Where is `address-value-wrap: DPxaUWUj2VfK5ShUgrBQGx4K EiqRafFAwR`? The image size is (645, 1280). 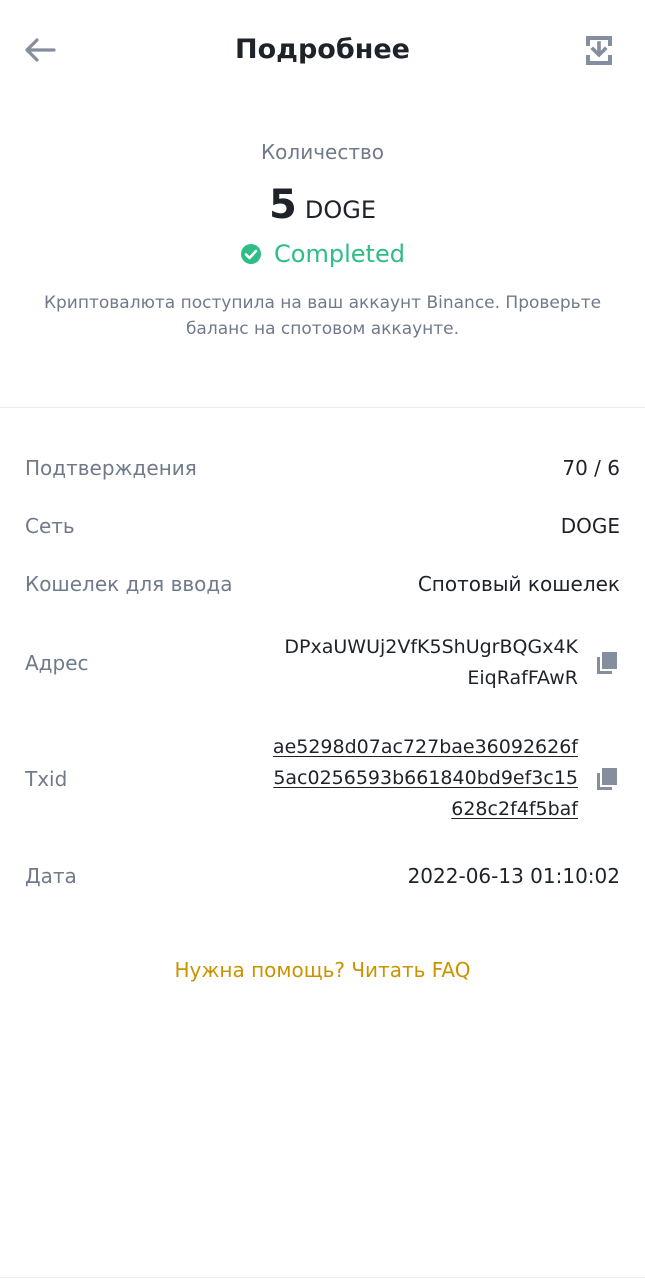
address-value-wrap: DPxaUWUj2VfK5ShUgrBQGx4K EiqRafFAwR is located at coordinates (452, 663).